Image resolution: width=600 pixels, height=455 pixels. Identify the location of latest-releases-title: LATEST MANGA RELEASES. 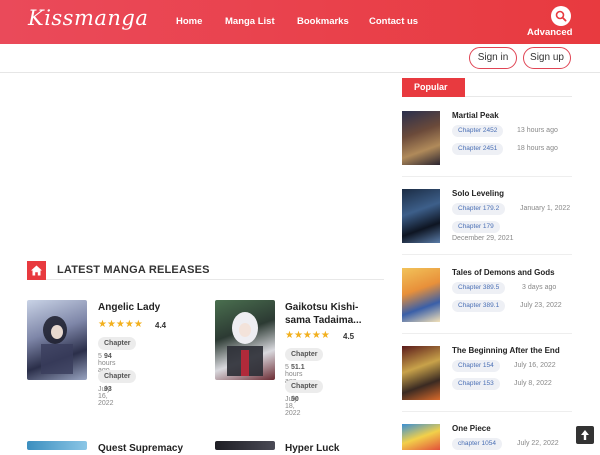
(133, 270).